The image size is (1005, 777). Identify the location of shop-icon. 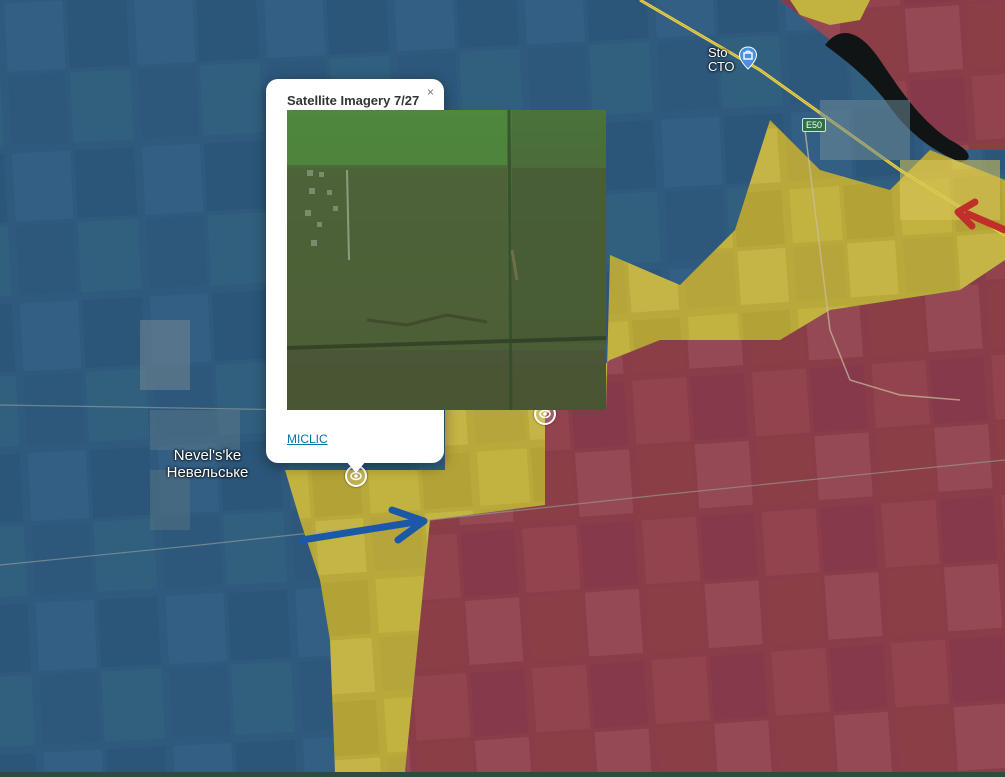
(748, 58).